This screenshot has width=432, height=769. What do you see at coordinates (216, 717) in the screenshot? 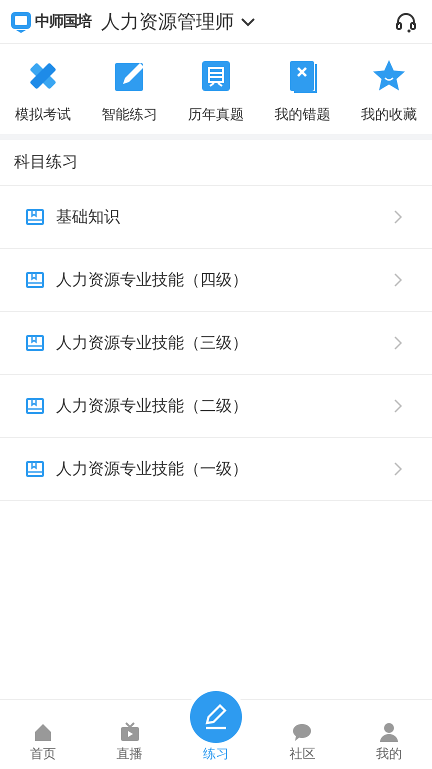
I see `pencil-icon` at bounding box center [216, 717].